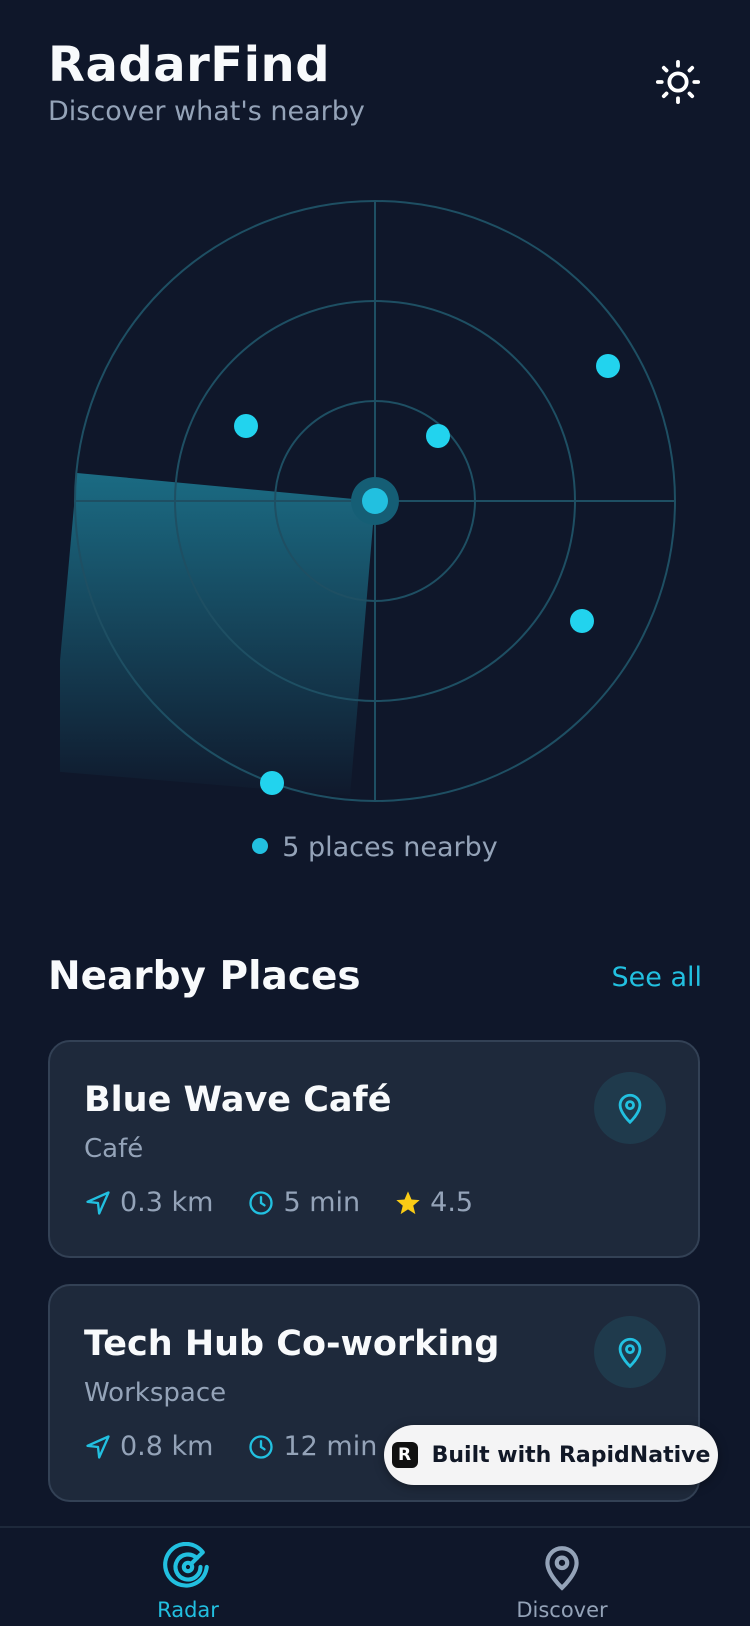  Describe the element at coordinates (206, 111) in the screenshot. I see `app-subtitle: Discover what's nearby` at that location.